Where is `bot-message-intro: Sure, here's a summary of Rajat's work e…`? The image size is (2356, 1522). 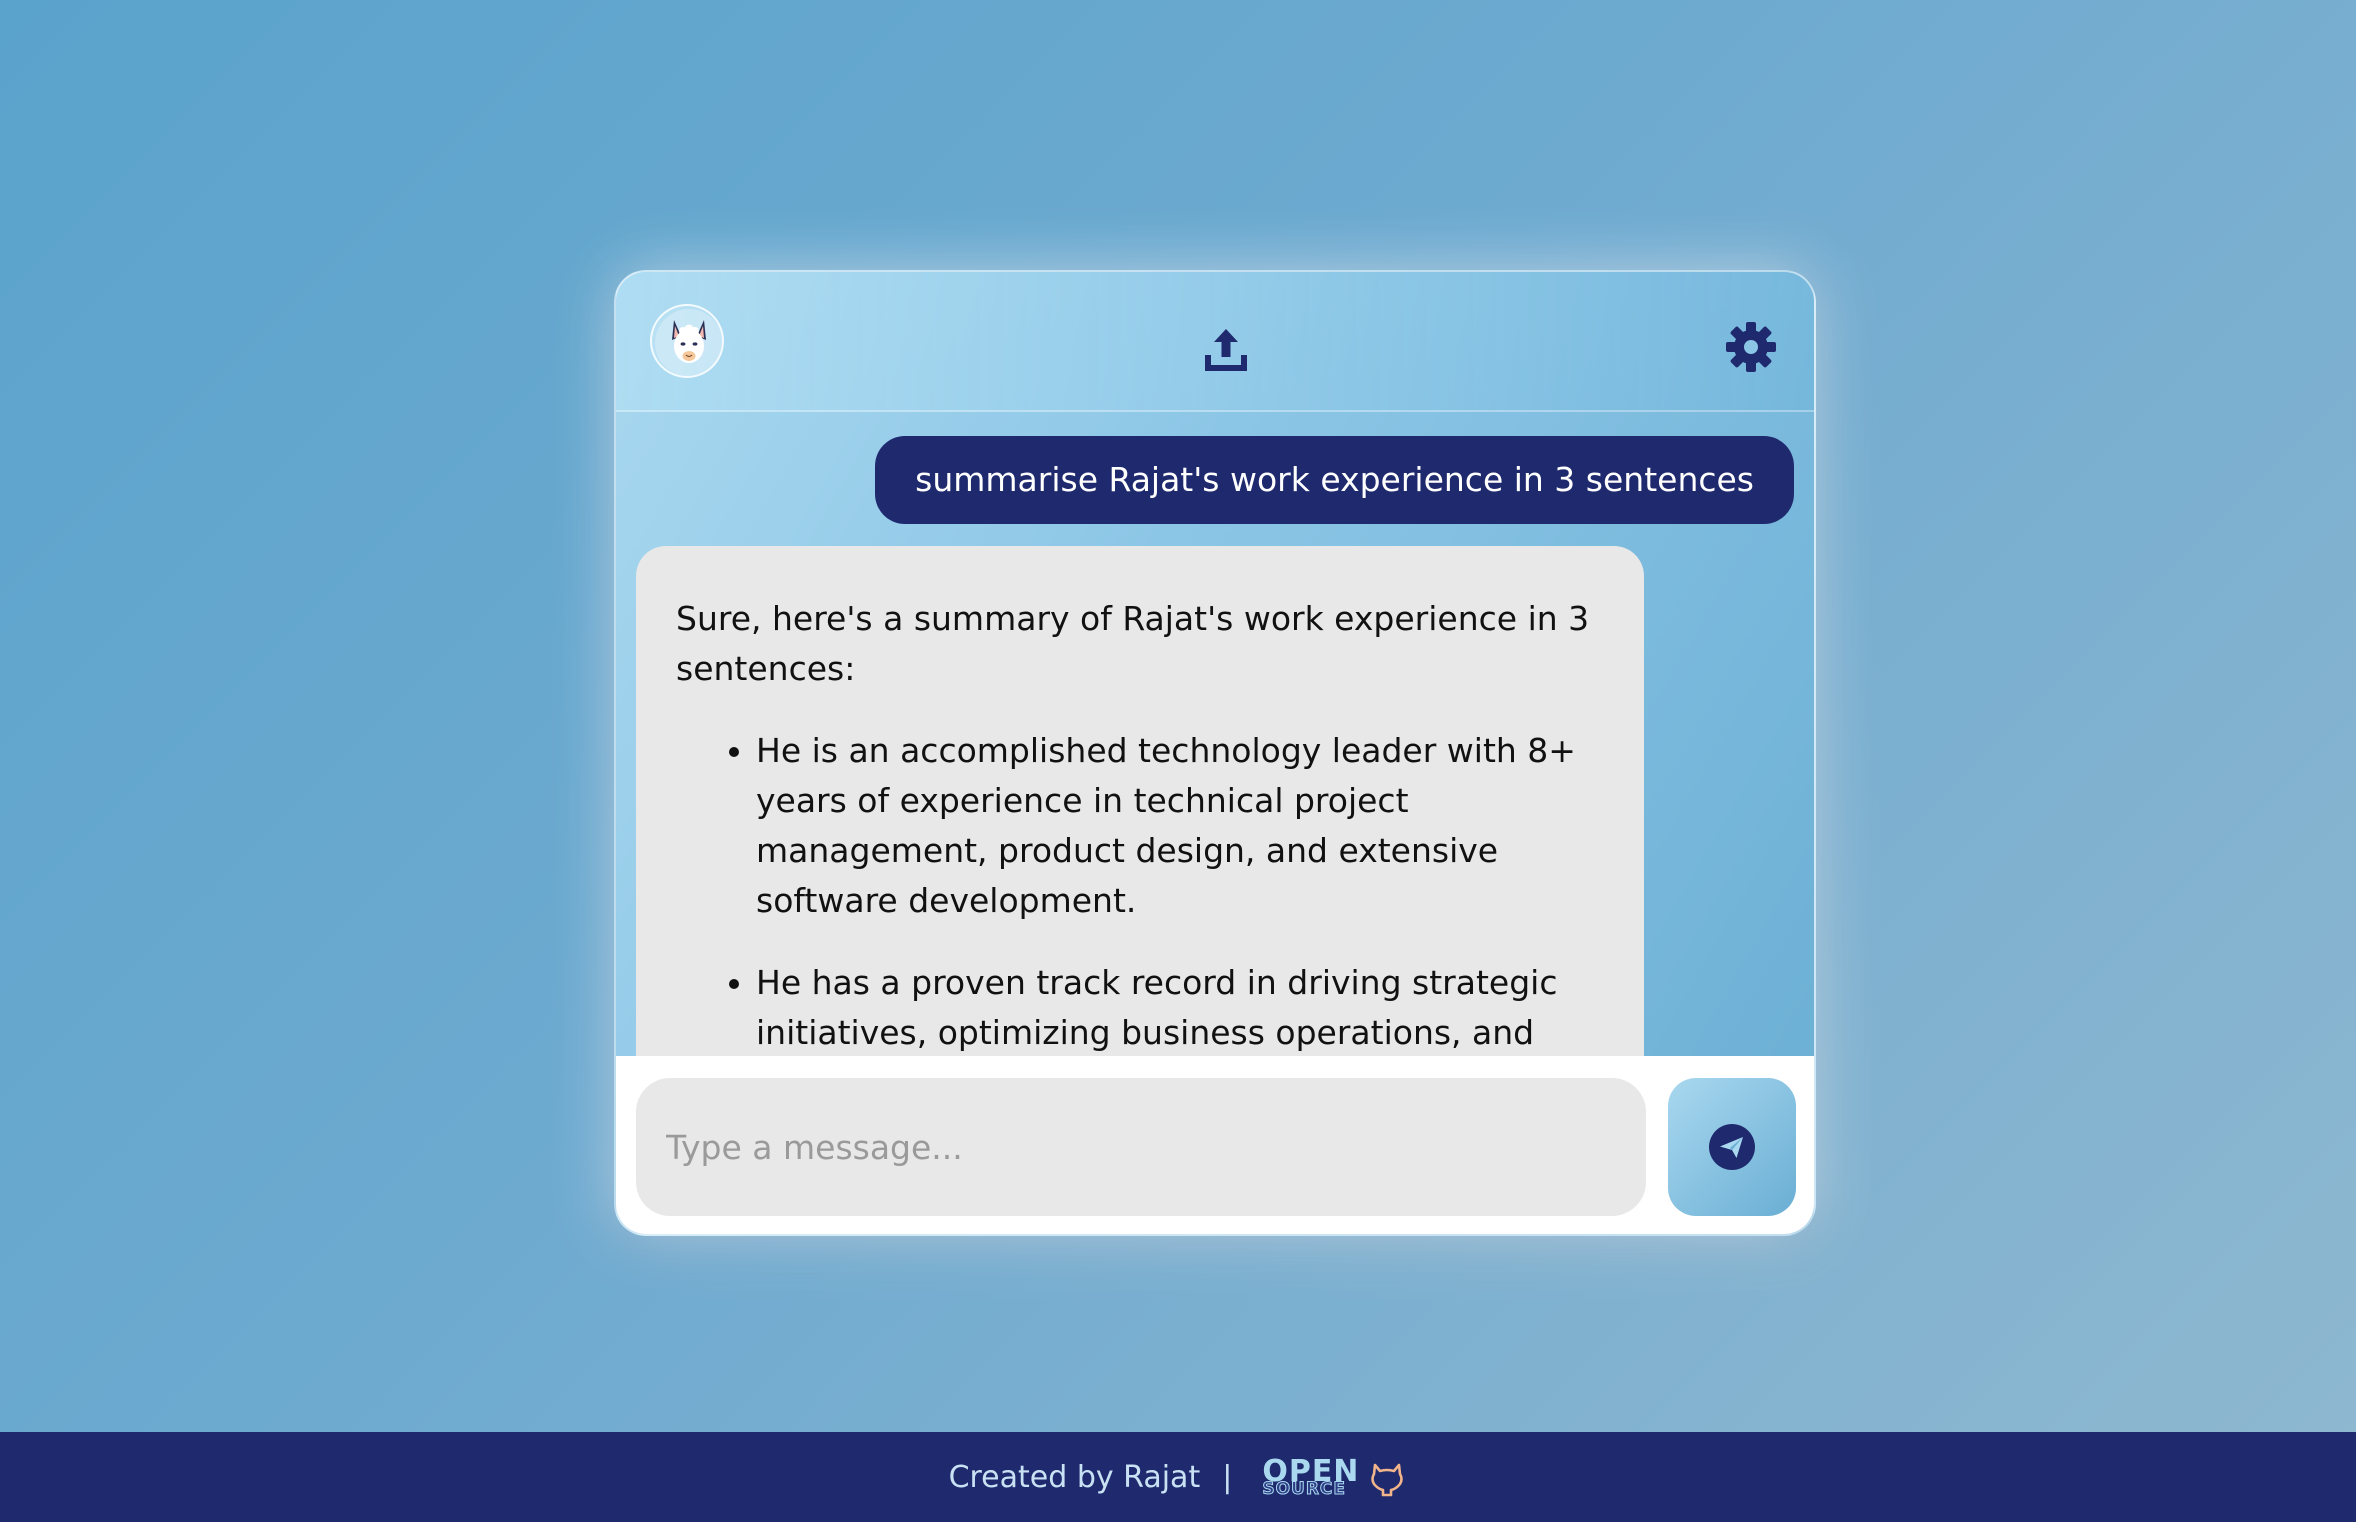
bot-message-intro: Sure, here's a summary of Rajat's work e… is located at coordinates (1133, 643).